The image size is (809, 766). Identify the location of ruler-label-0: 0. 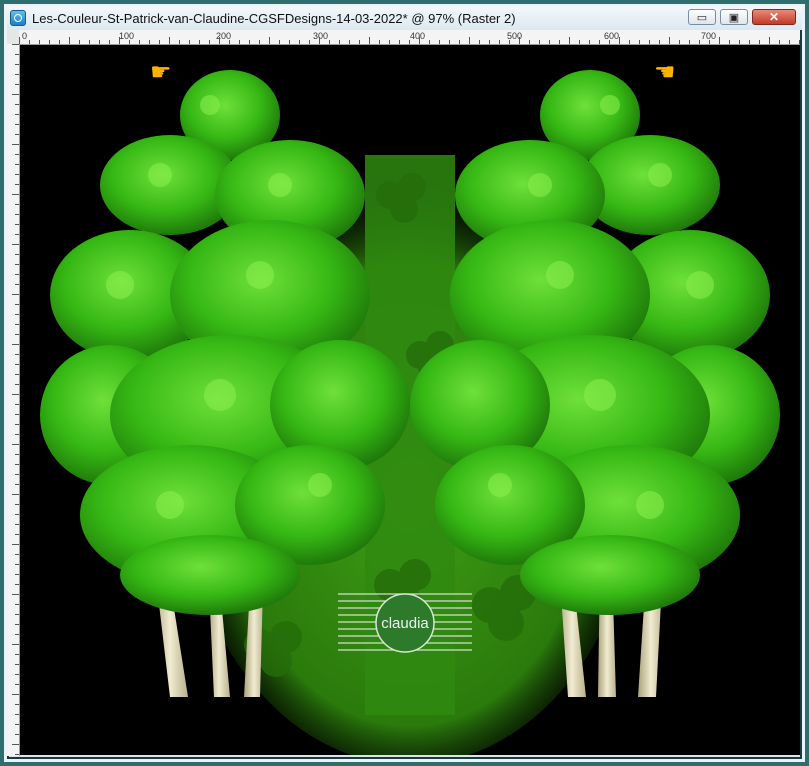
(25, 36).